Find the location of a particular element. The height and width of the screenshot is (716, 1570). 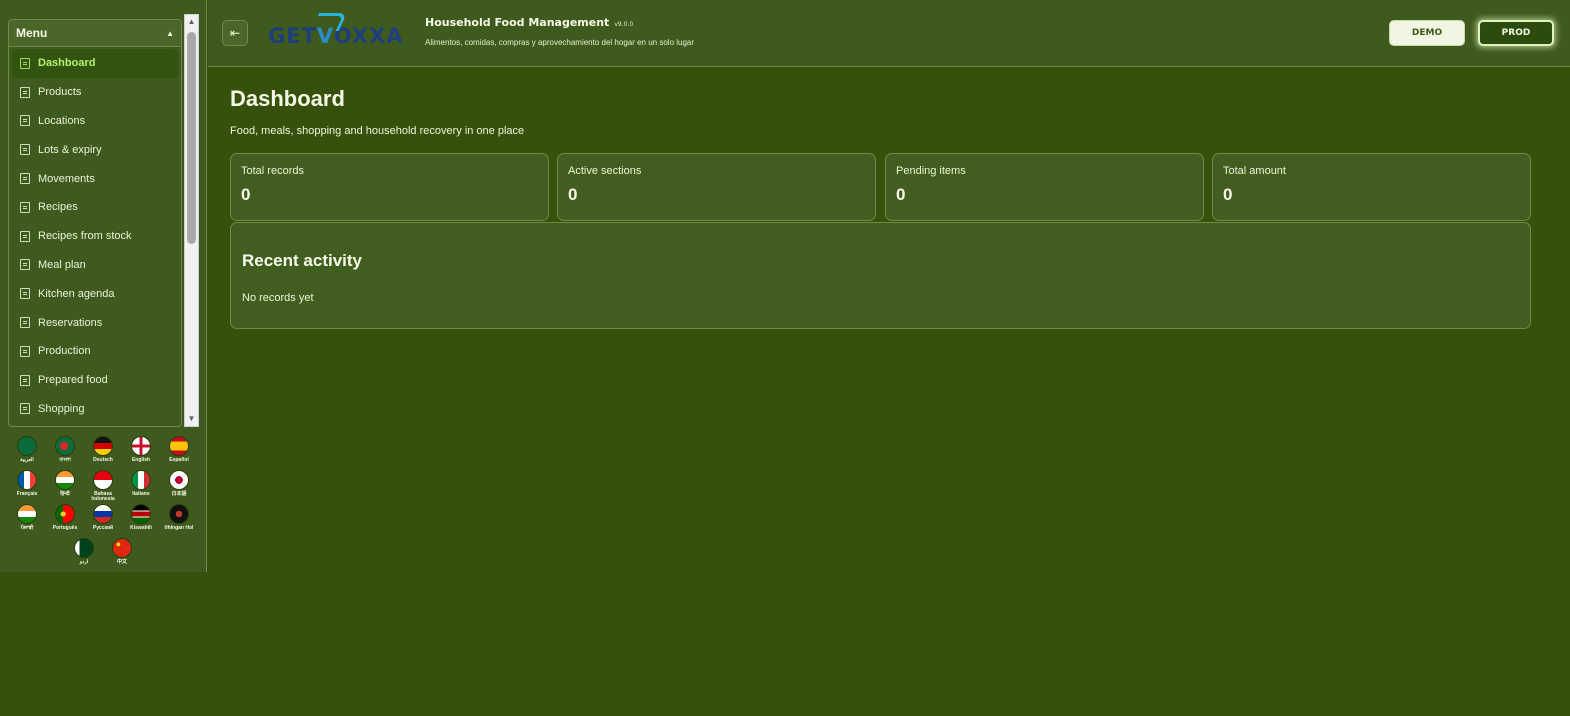

sidebar-item-label: Dashboard is located at coordinates (67, 63).